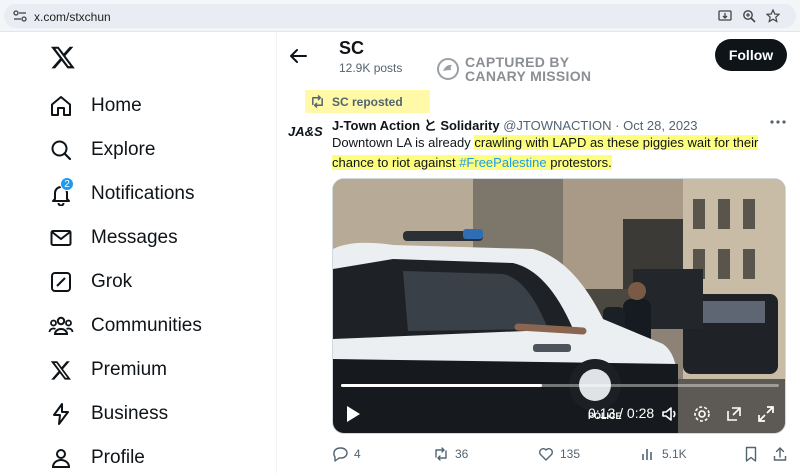 The height and width of the screenshot is (473, 800). I want to click on column-divider, so click(276, 252).